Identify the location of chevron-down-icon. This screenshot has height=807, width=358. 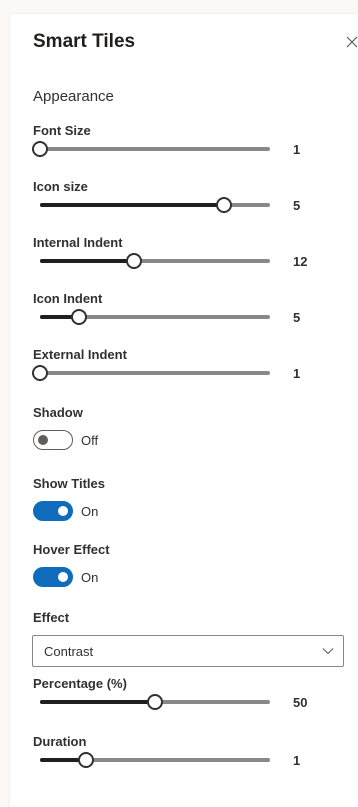
(328, 651).